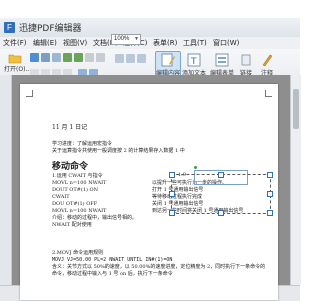  What do you see at coordinates (195, 167) in the screenshot?
I see `rotate-handle` at bounding box center [195, 167].